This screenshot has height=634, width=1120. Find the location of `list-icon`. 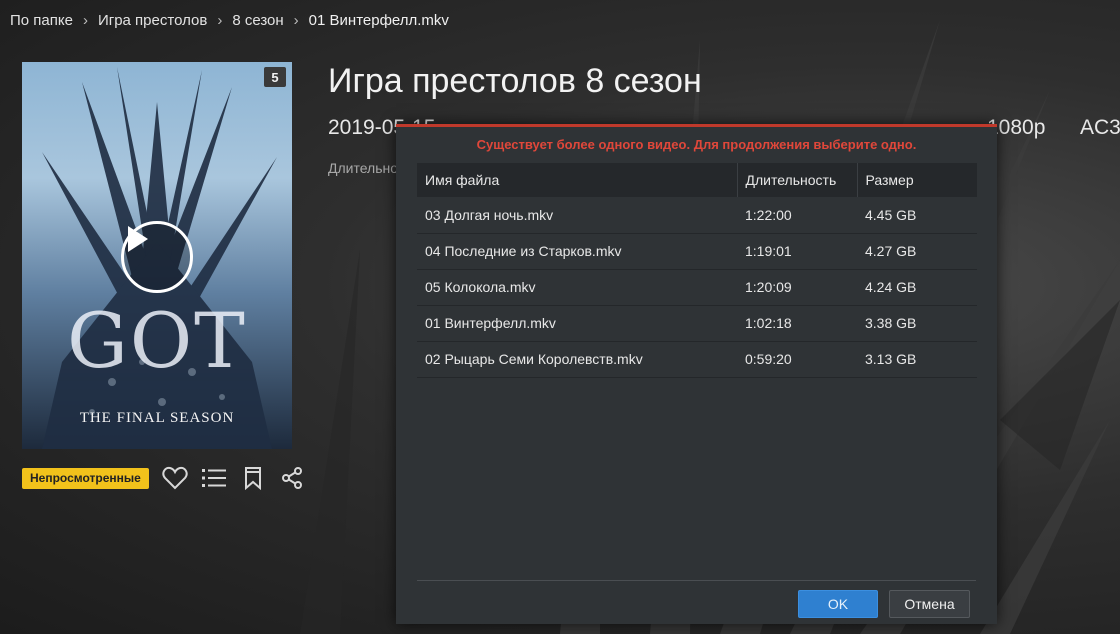

list-icon is located at coordinates (214, 478).